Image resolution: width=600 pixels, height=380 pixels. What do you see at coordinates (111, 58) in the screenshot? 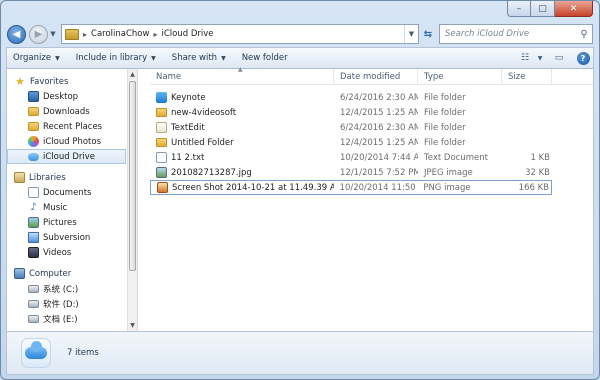
I see `include-in-library-label: Include in library` at bounding box center [111, 58].